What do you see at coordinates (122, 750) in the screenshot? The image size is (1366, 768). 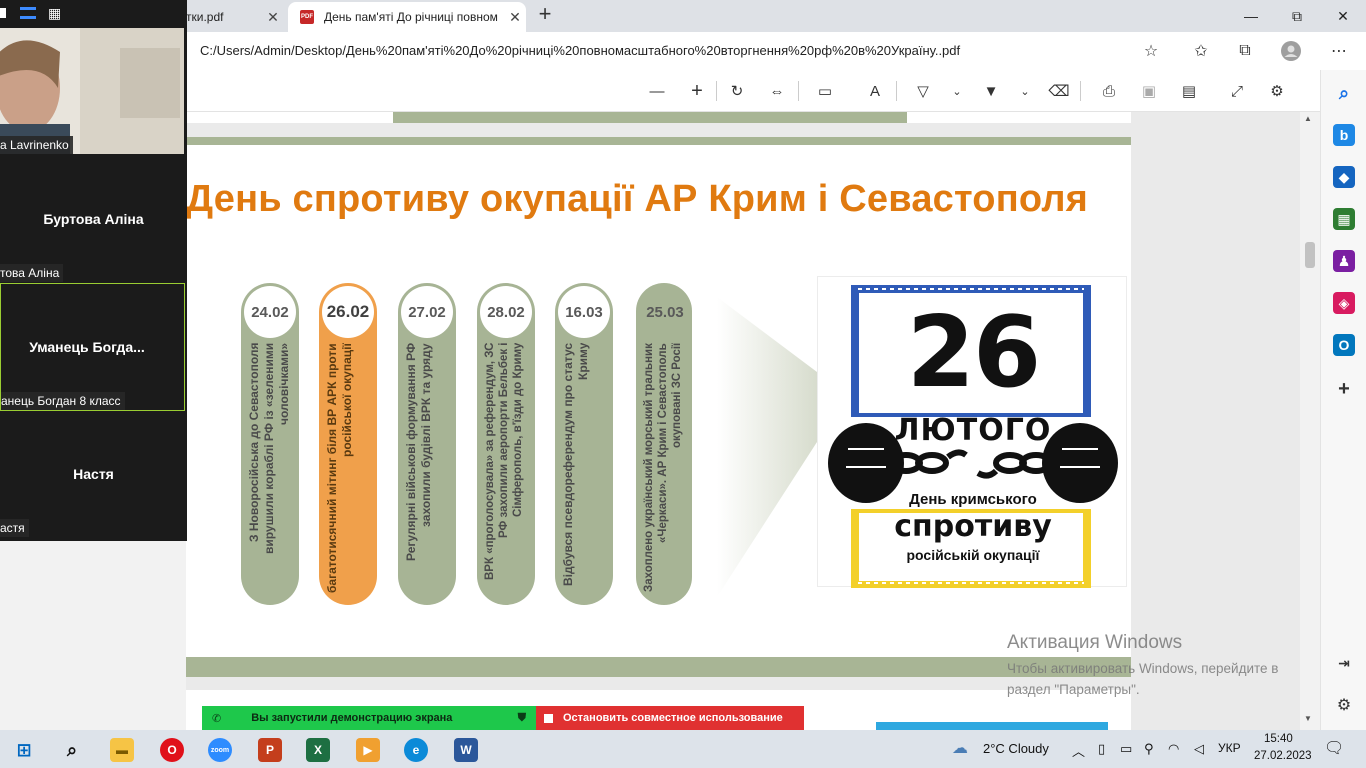 I see `file-explorer-icon: ▬` at bounding box center [122, 750].